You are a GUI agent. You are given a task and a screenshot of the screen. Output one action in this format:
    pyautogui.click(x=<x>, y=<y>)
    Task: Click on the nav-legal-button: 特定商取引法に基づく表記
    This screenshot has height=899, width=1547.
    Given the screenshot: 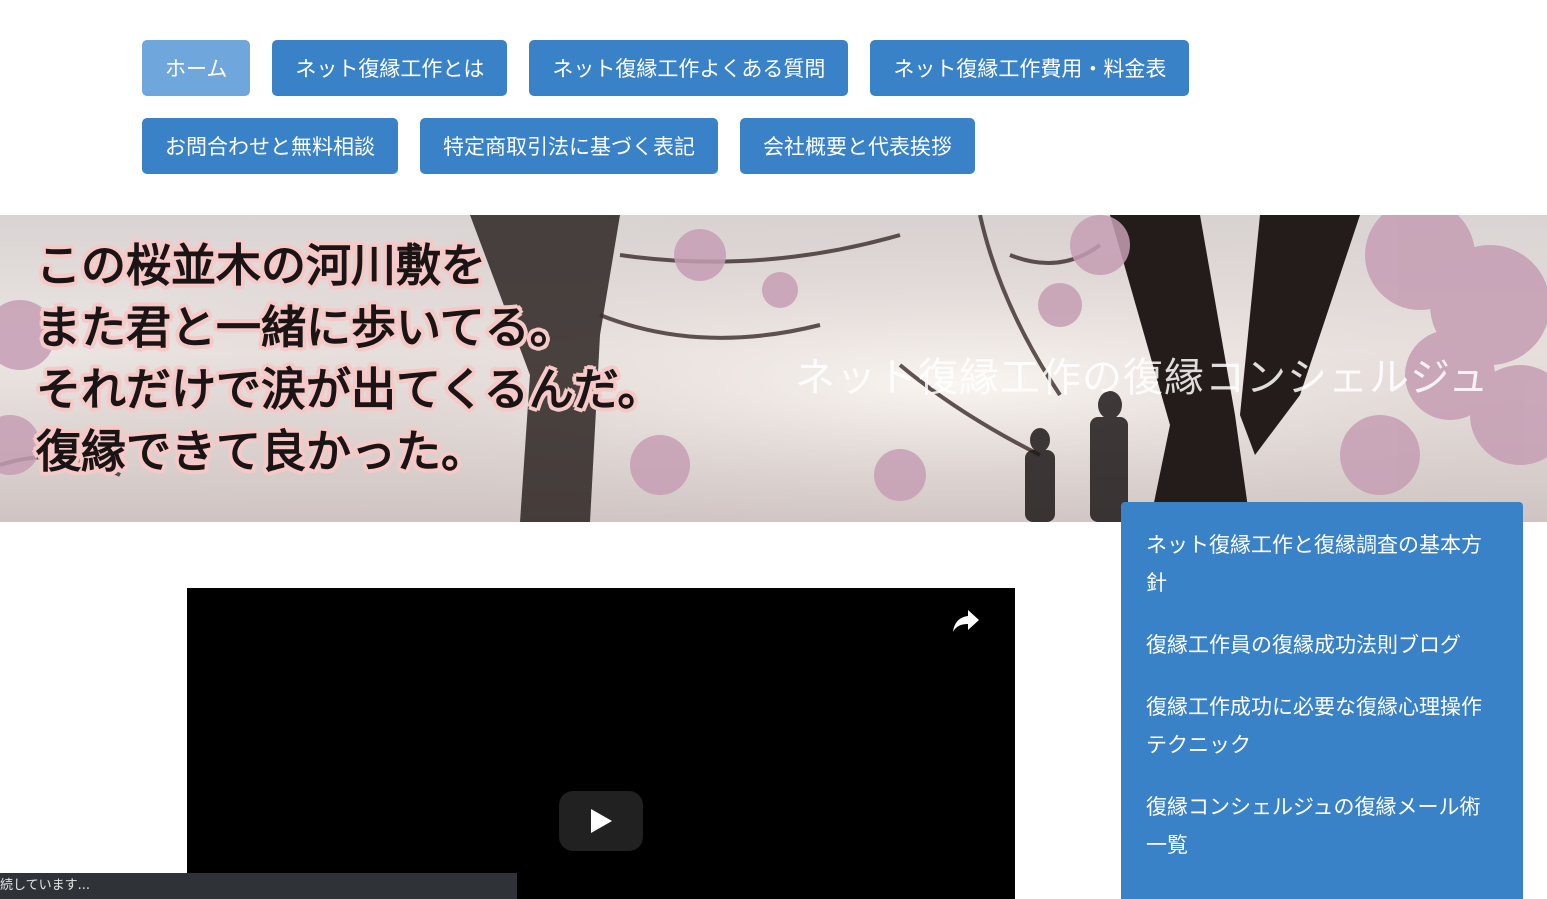 What is the action you would take?
    pyautogui.click(x=569, y=146)
    